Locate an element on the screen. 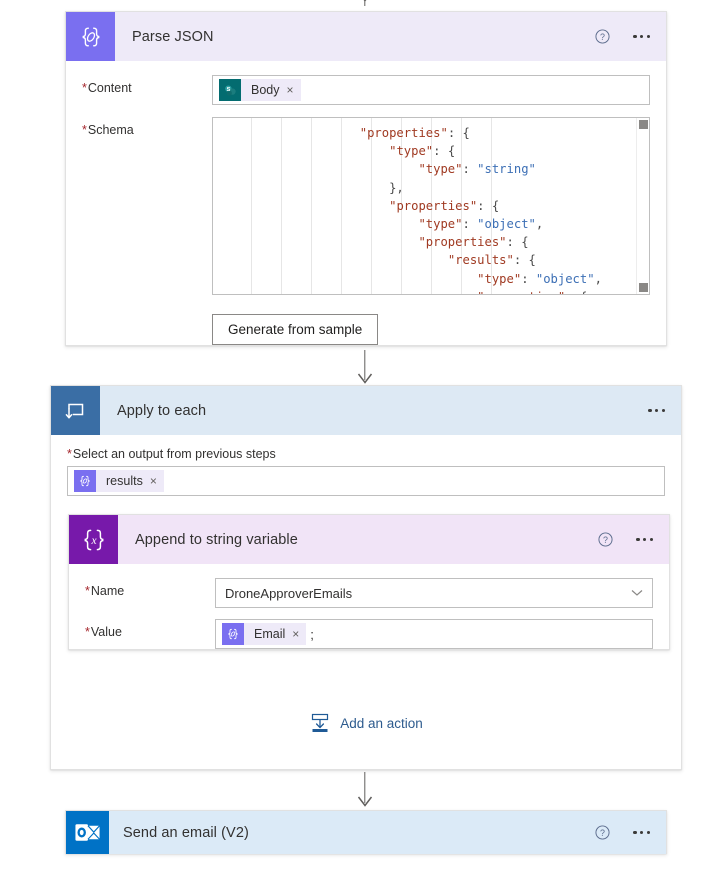 The image size is (704, 871). sharepoint-icon: S is located at coordinates (230, 90).